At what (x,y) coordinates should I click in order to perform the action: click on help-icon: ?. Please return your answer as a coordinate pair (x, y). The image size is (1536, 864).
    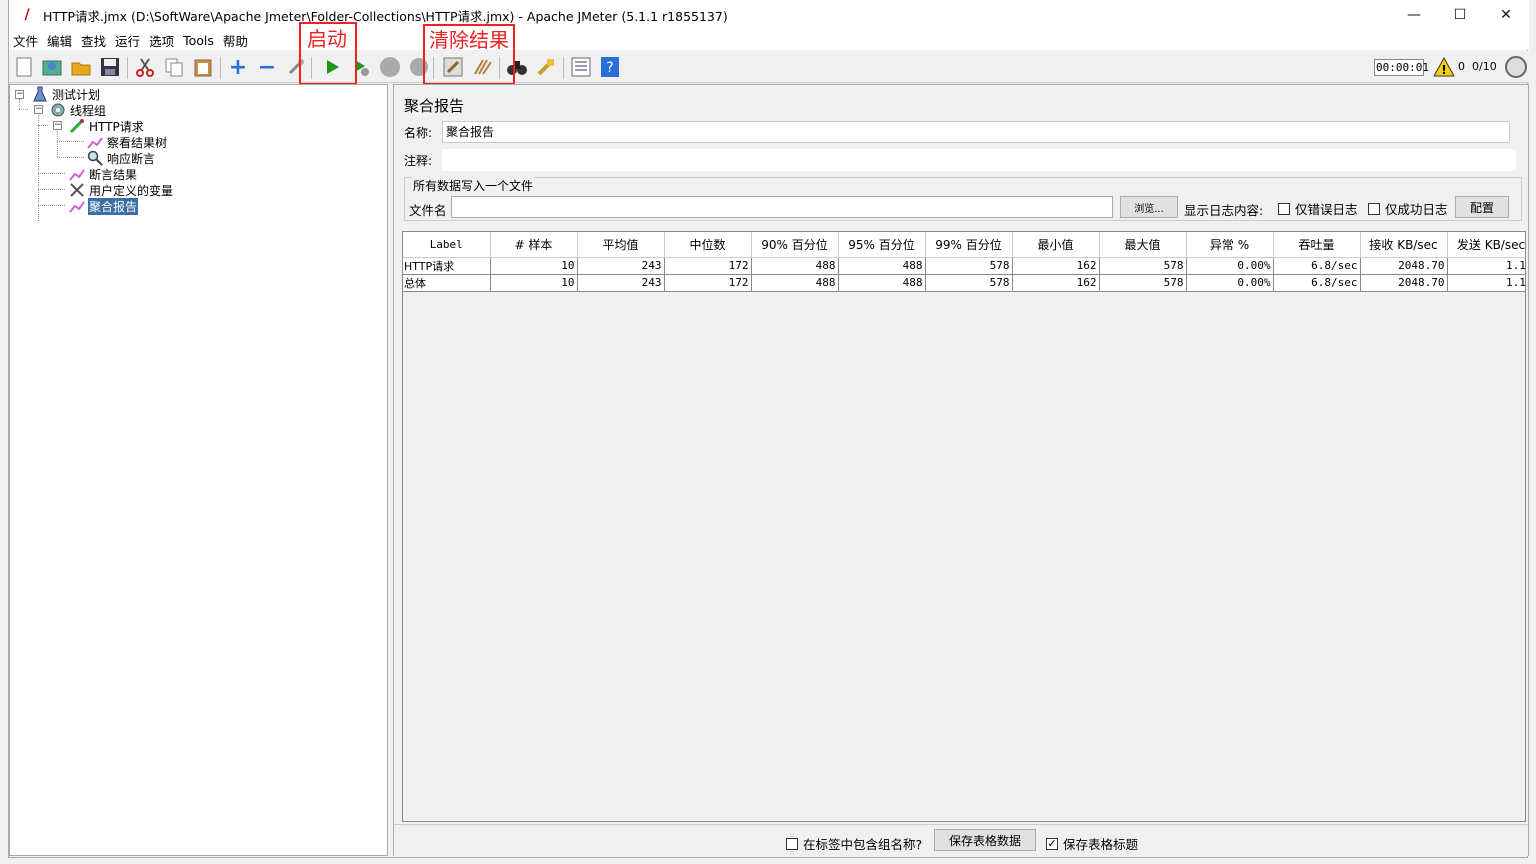
    Looking at the image, I should click on (610, 67).